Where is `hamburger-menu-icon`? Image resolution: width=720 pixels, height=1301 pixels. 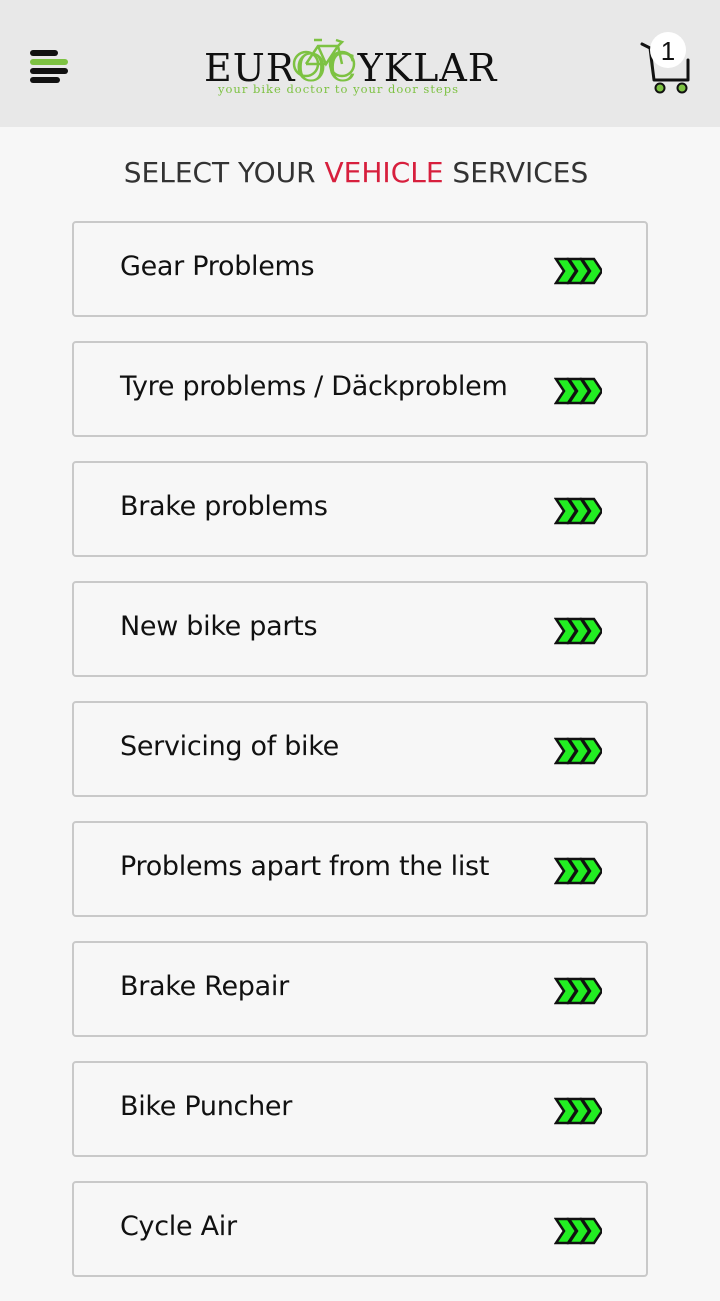
hamburger-menu-icon is located at coordinates (49, 68).